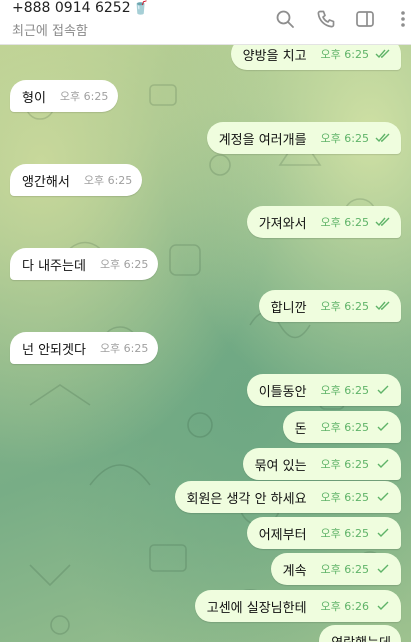 This screenshot has height=642, width=411. What do you see at coordinates (54, 350) in the screenshot?
I see `message-text: 넌 안되겟다` at bounding box center [54, 350].